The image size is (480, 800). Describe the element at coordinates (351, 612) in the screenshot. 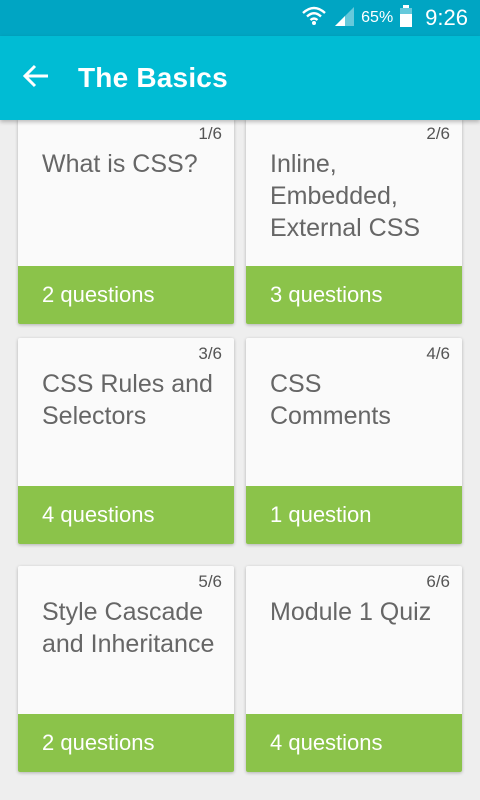

I see `lesson-title: Module 1 Quiz` at that location.